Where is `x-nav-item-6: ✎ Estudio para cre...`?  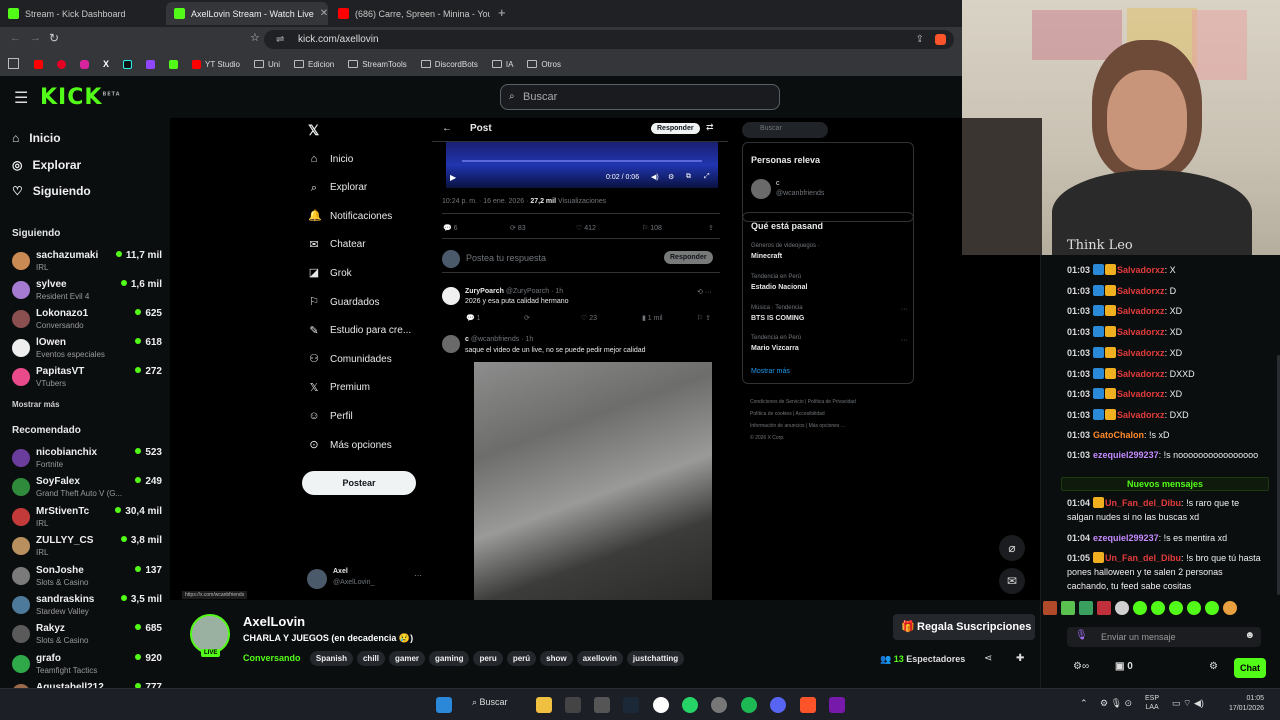 x-nav-item-6: ✎ Estudio para cre... is located at coordinates (359, 331).